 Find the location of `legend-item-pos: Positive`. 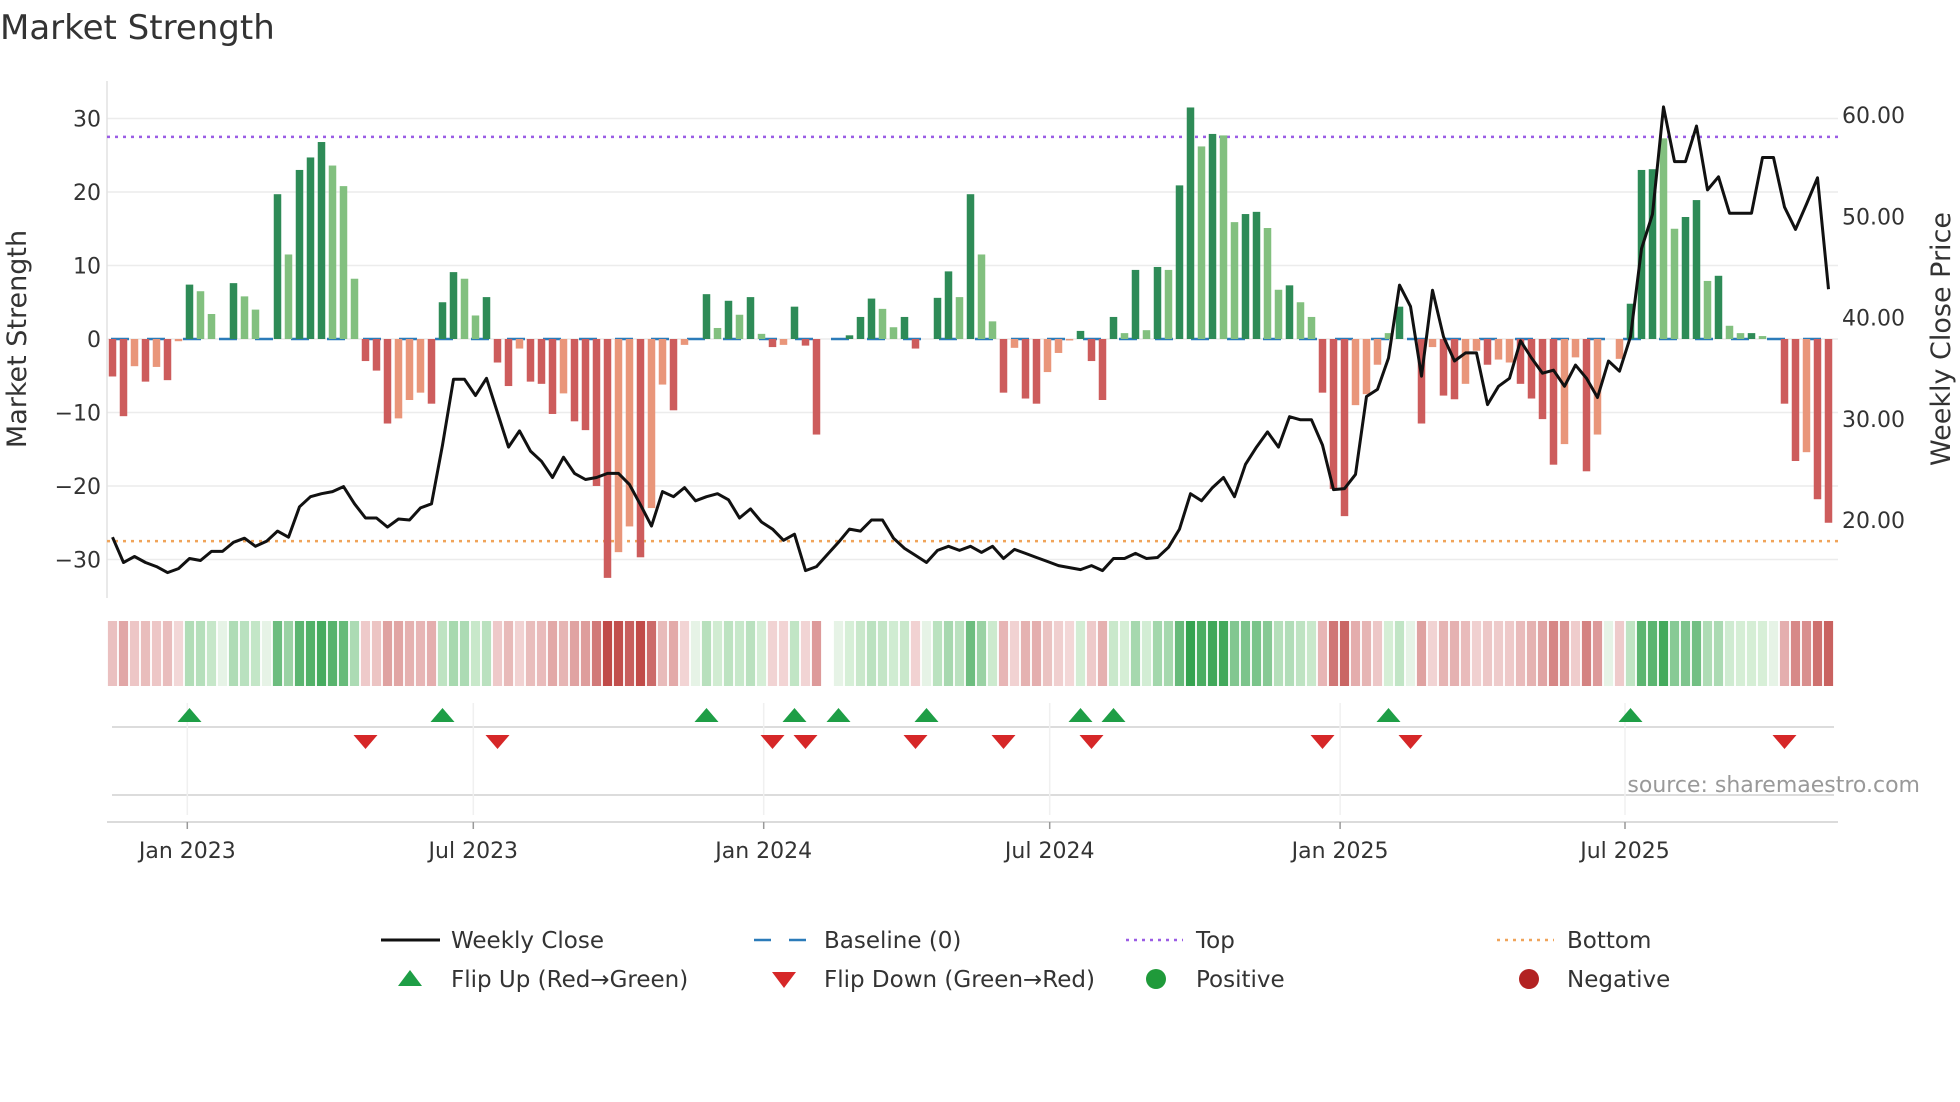

legend-item-pos: Positive is located at coordinates (1215, 980).